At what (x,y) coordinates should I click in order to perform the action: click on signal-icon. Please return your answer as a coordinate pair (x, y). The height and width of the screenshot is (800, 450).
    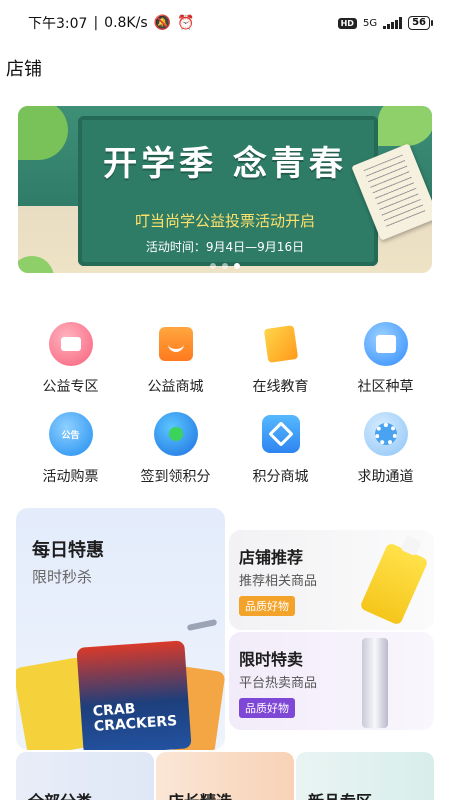
    Looking at the image, I should click on (393, 23).